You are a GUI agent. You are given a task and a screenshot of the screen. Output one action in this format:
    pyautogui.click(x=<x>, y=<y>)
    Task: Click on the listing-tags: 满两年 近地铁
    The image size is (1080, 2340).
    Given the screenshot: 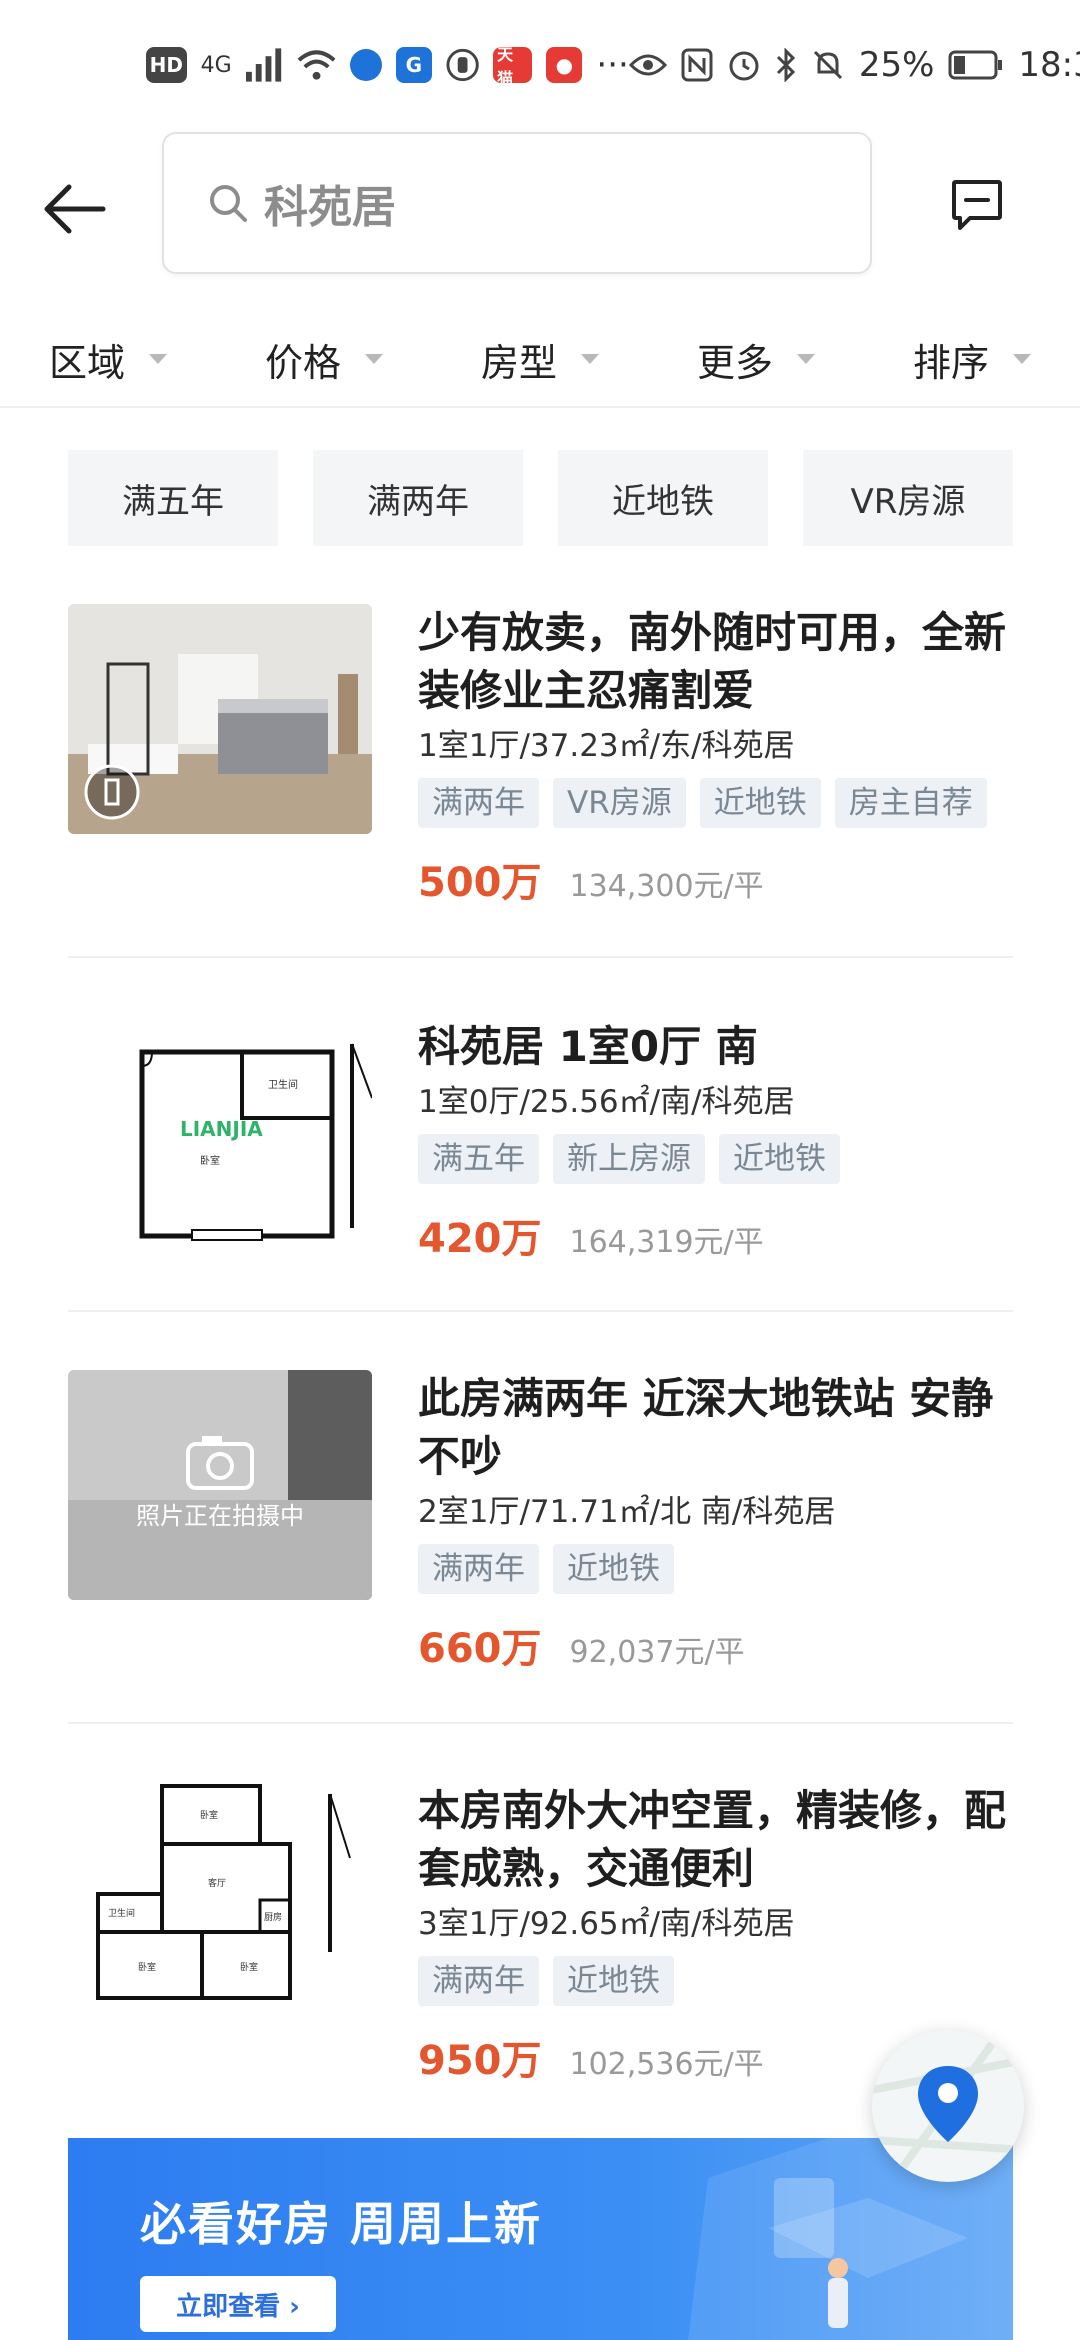 What is the action you would take?
    pyautogui.click(x=718, y=1569)
    